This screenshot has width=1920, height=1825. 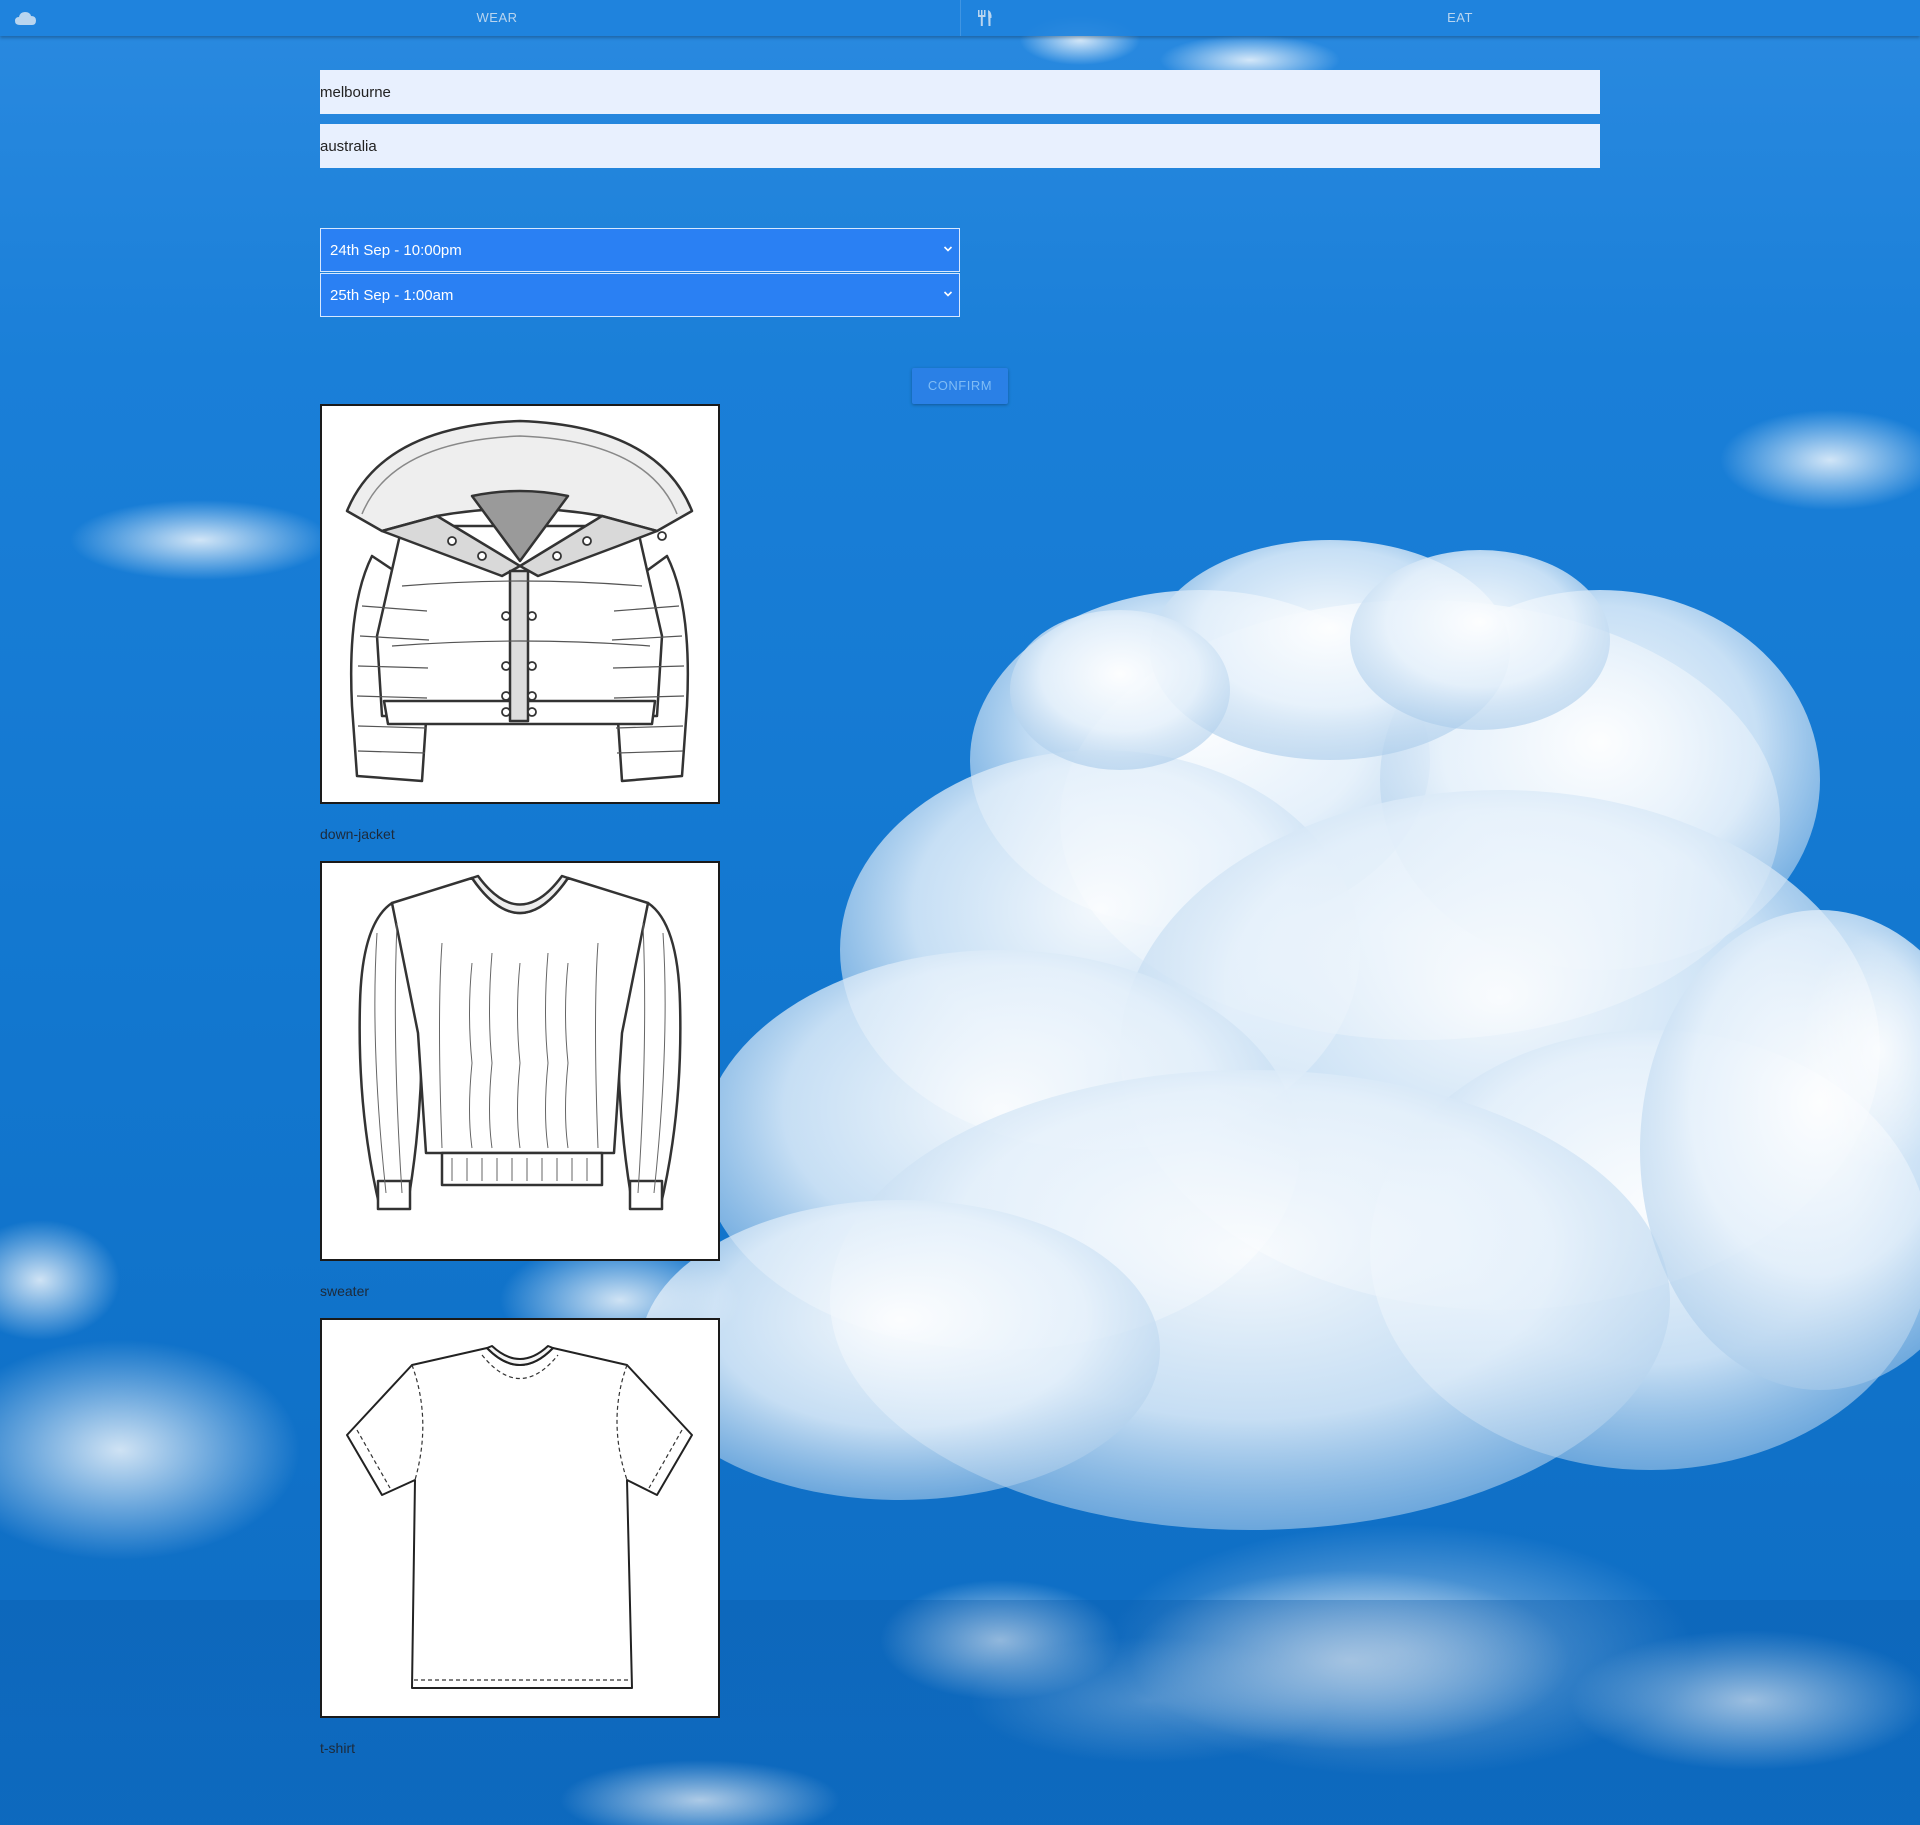 I want to click on nav-divider, so click(x=960, y=18).